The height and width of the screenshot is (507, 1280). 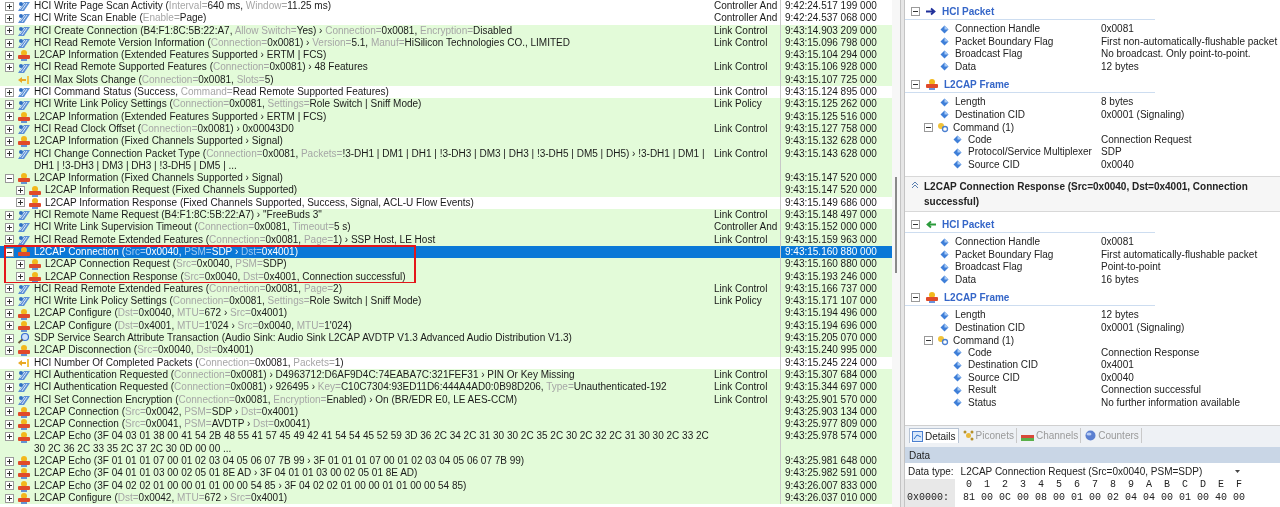 I want to click on timestamp-cell: 9:43:25.981 648 000, so click(x=831, y=460).